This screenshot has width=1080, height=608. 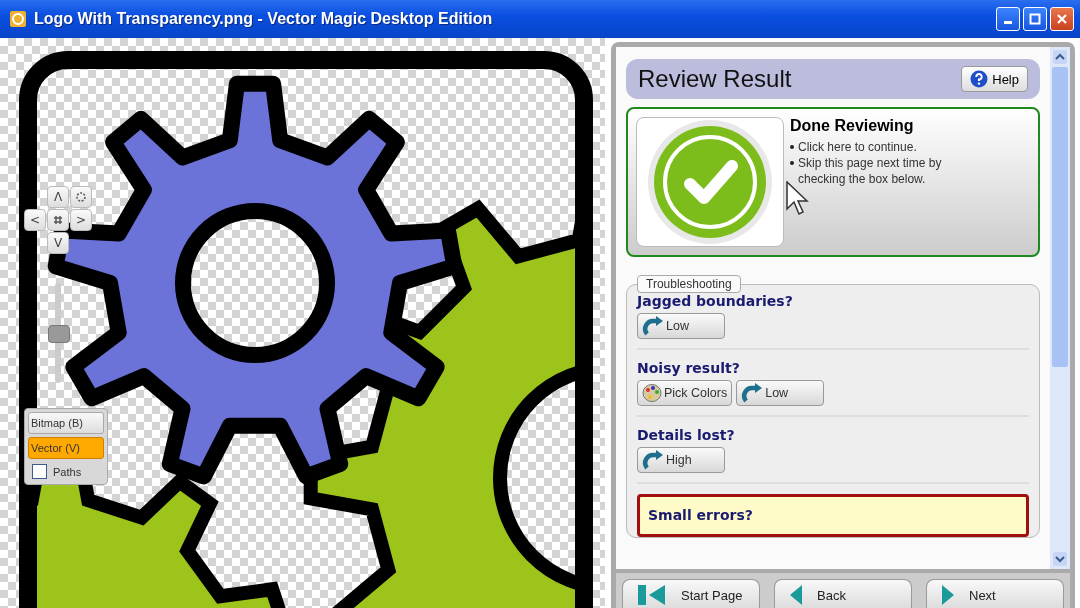 What do you see at coordinates (691, 593) in the screenshot?
I see `wizard-nav-button: Start Page` at bounding box center [691, 593].